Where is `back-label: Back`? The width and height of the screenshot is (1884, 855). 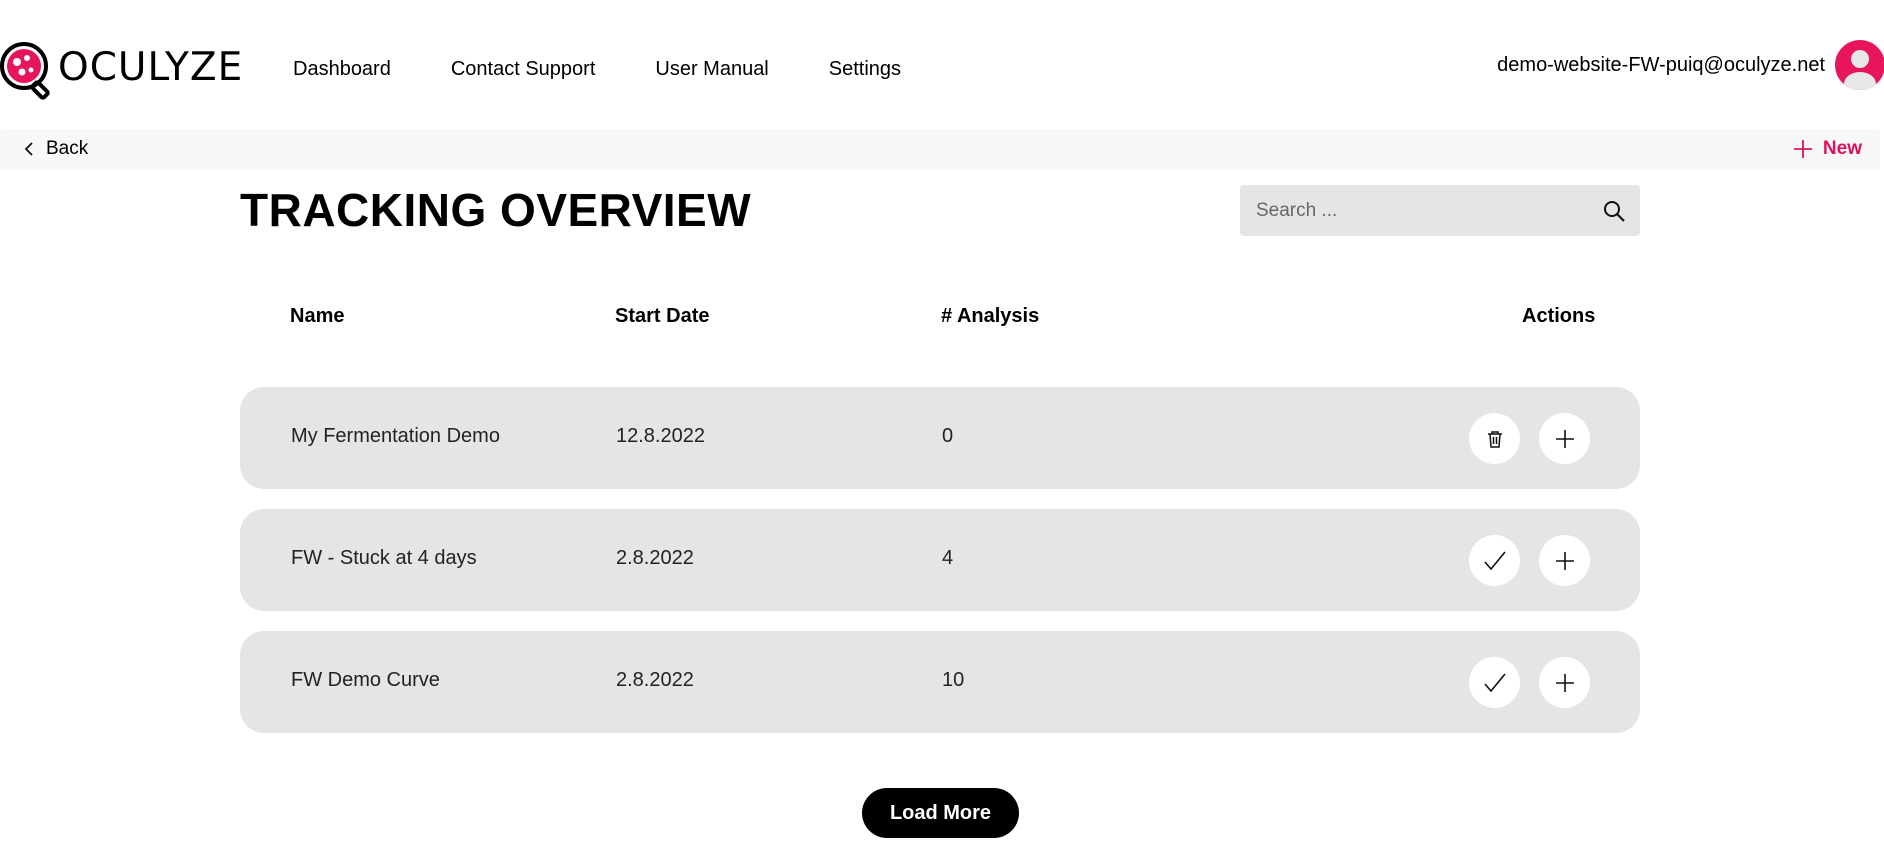 back-label: Back is located at coordinates (67, 148).